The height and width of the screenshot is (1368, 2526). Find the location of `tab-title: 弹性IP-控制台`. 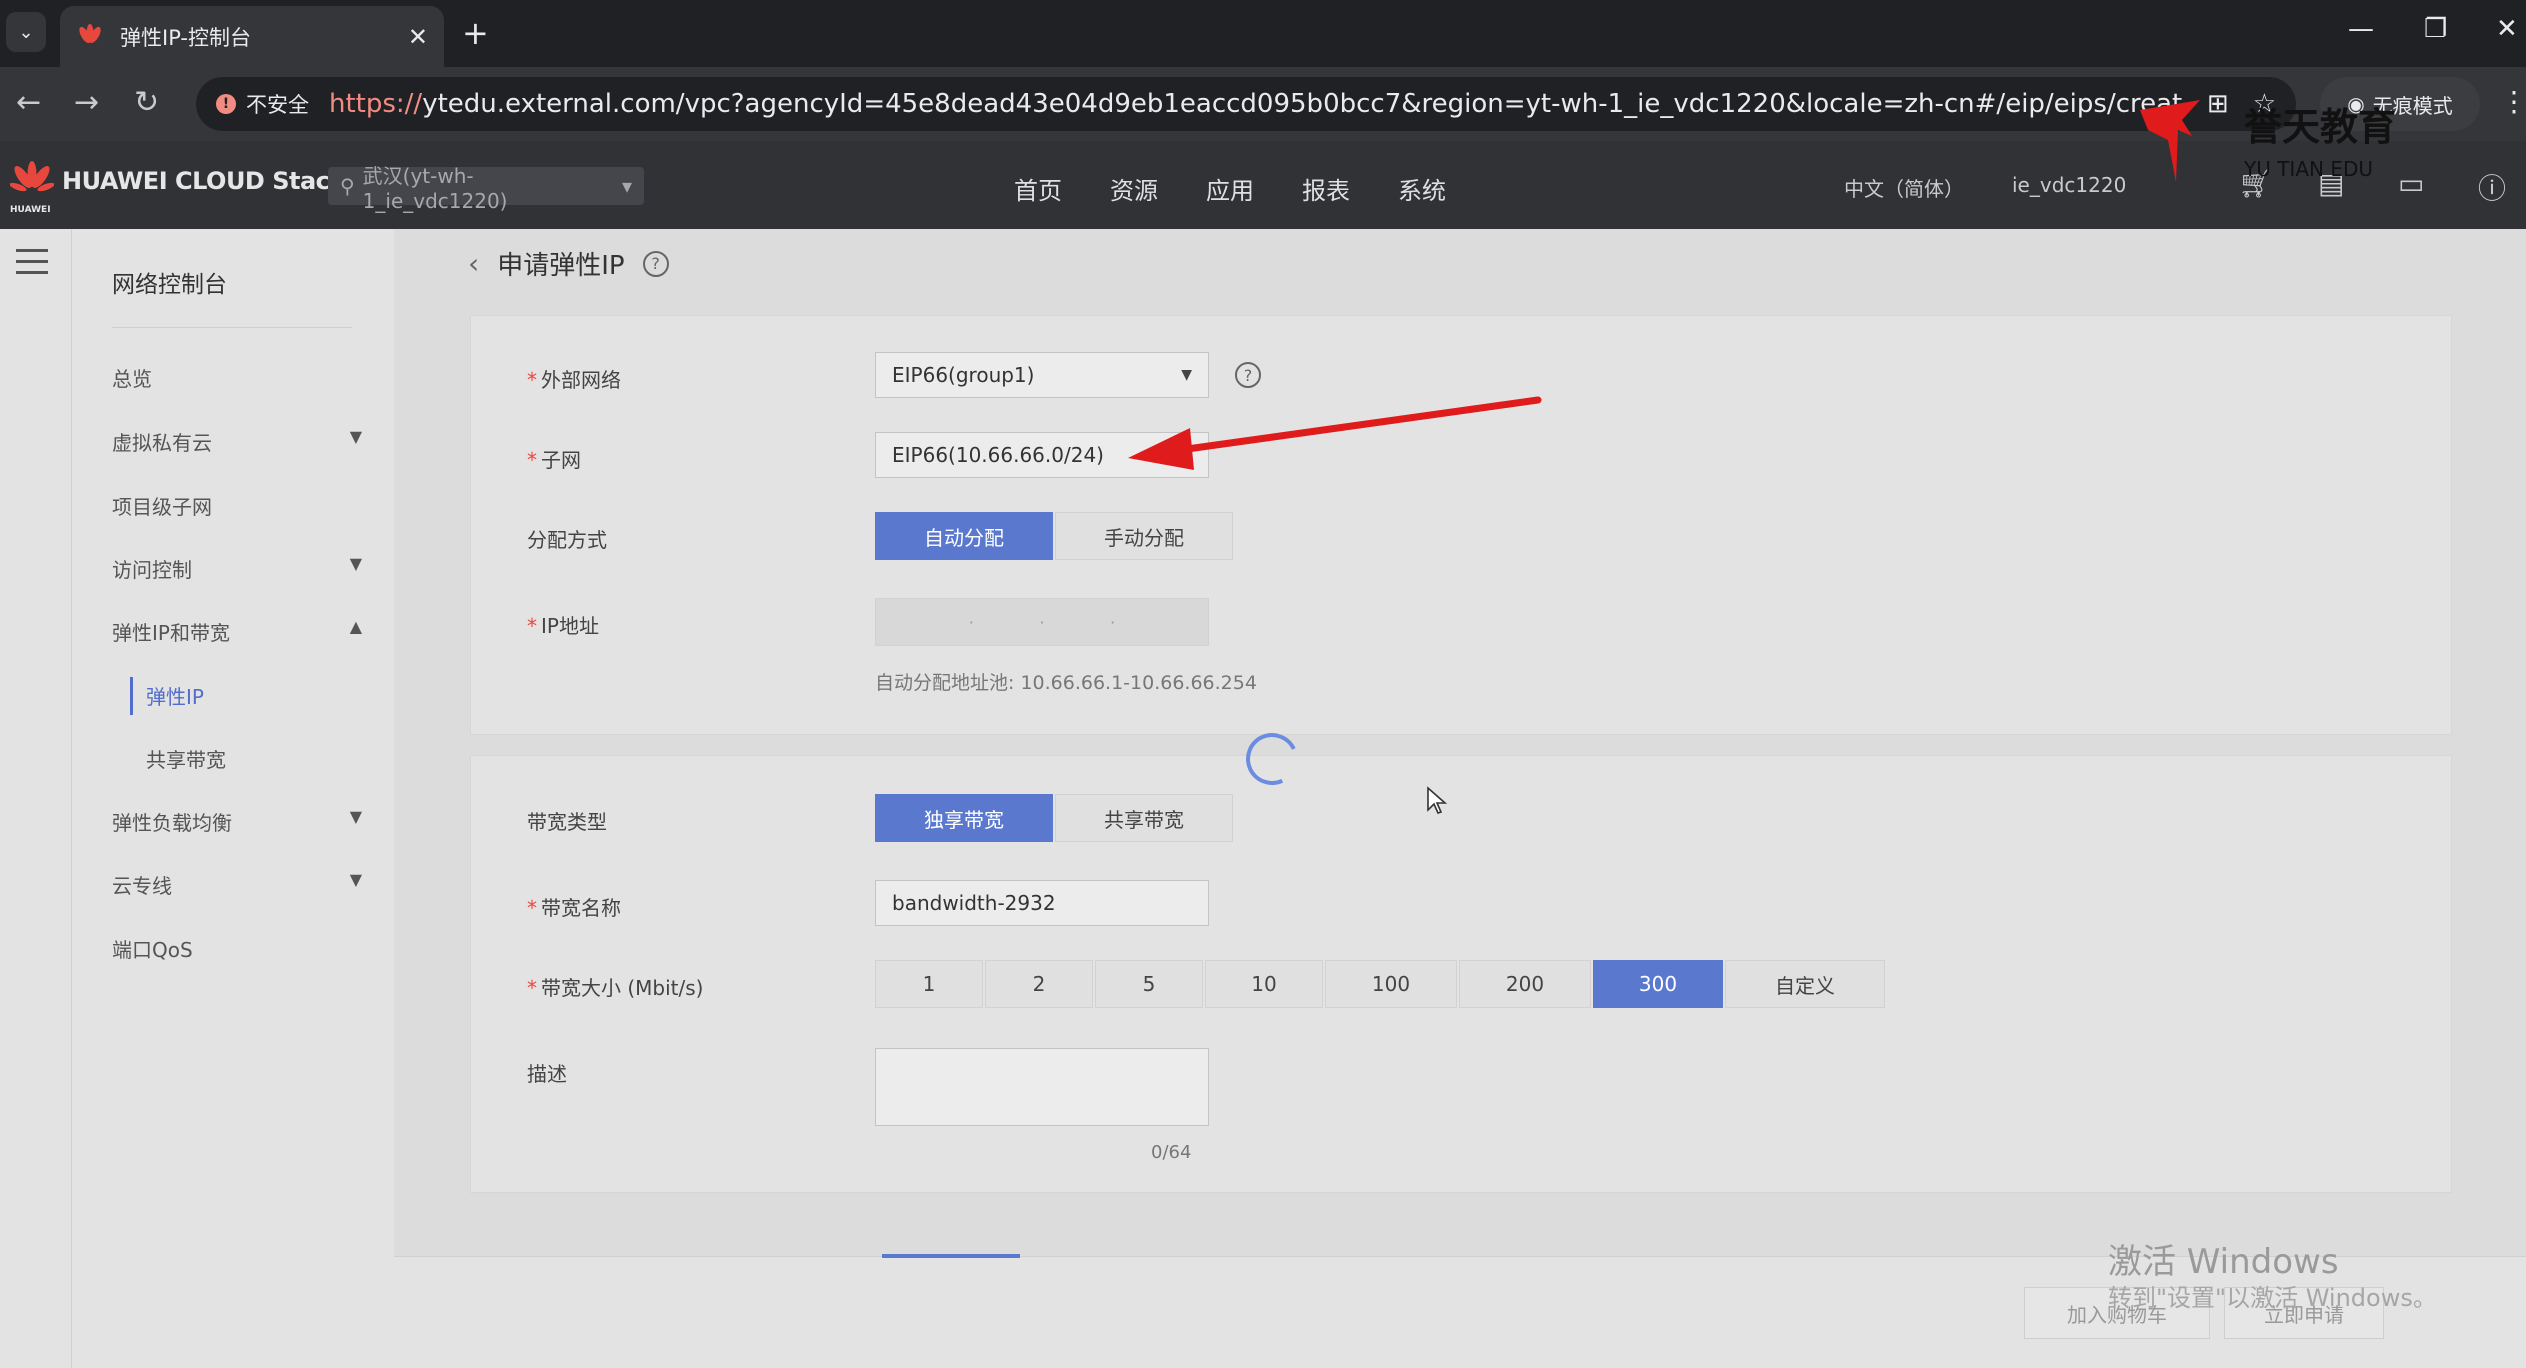

tab-title: 弹性IP-控制台 is located at coordinates (185, 37).